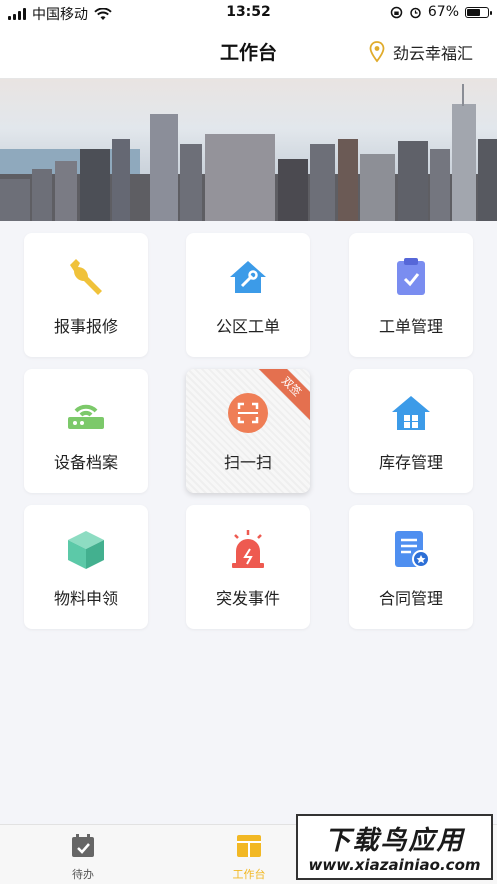  I want to click on watermark-title: 下载鸟应用, so click(394, 841).